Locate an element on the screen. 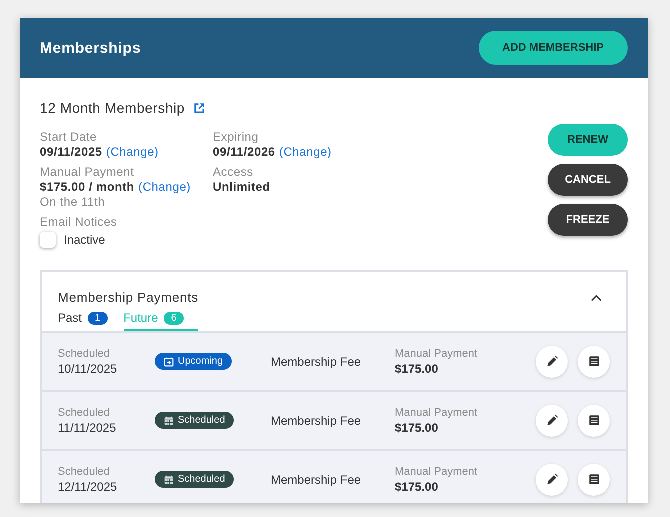 The height and width of the screenshot is (517, 670). field-value: $175.00 / month is located at coordinates (87, 187).